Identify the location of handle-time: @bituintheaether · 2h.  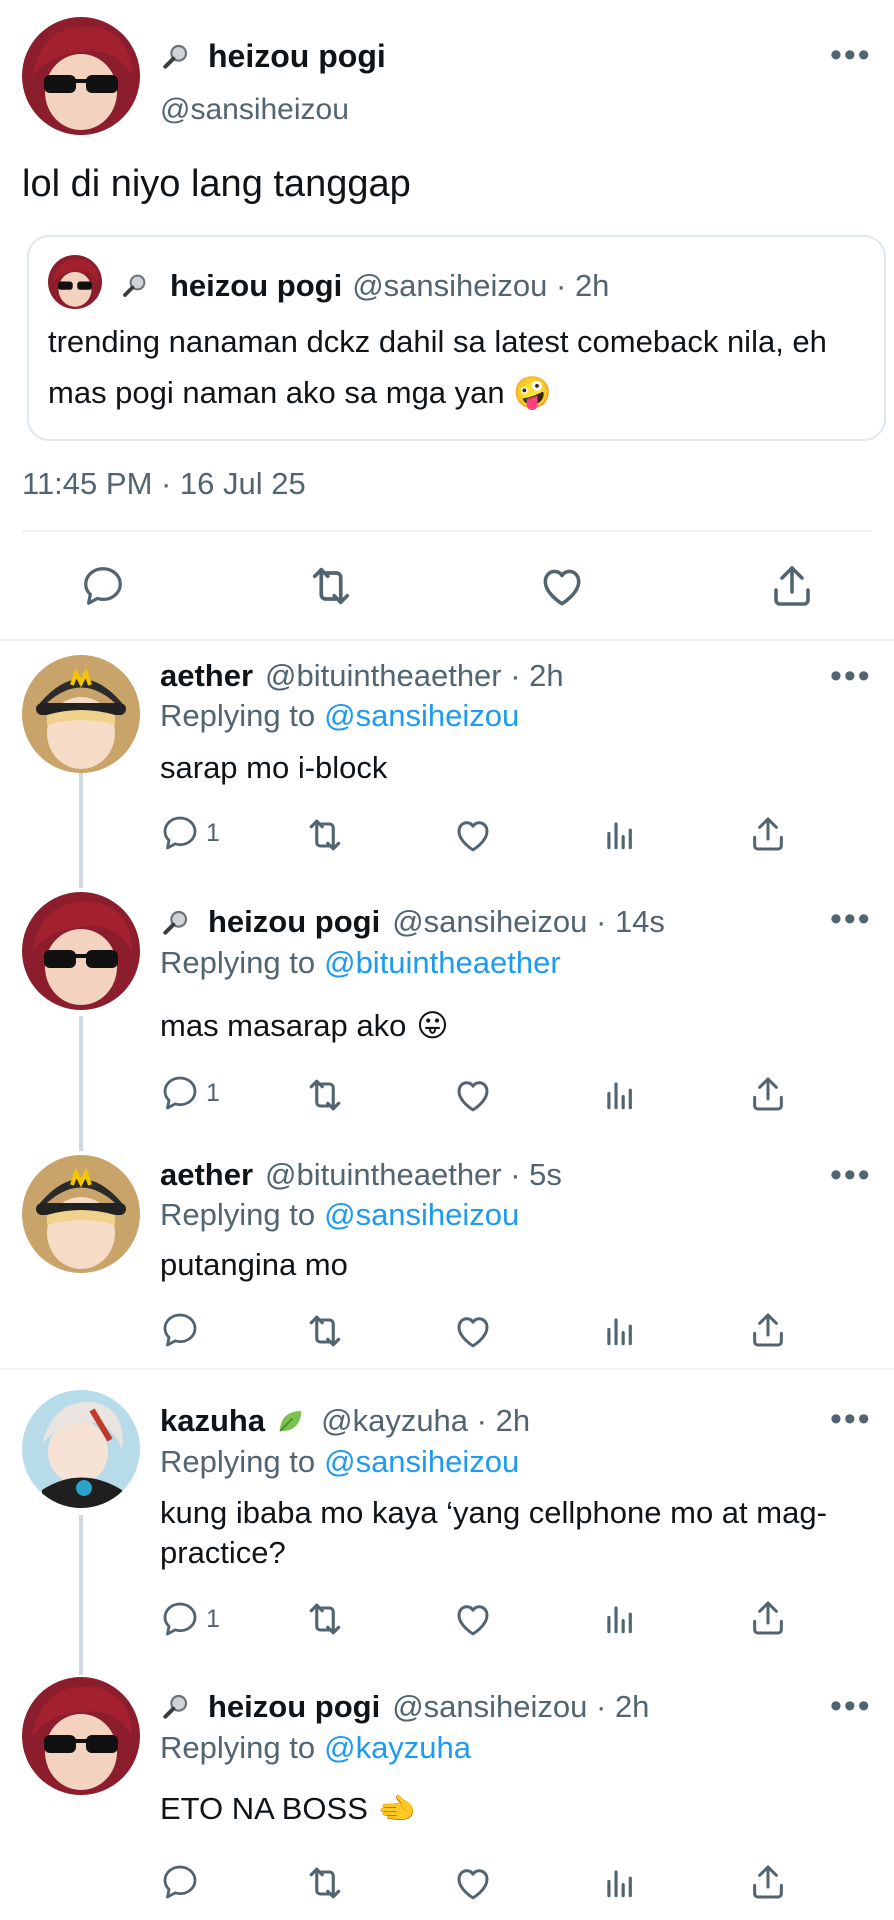
(414, 675).